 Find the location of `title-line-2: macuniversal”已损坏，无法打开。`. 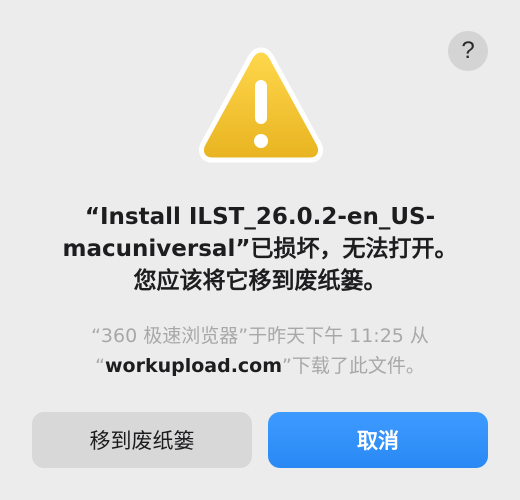

title-line-2: macuniversal”已损坏，无法打开。 is located at coordinates (260, 249).